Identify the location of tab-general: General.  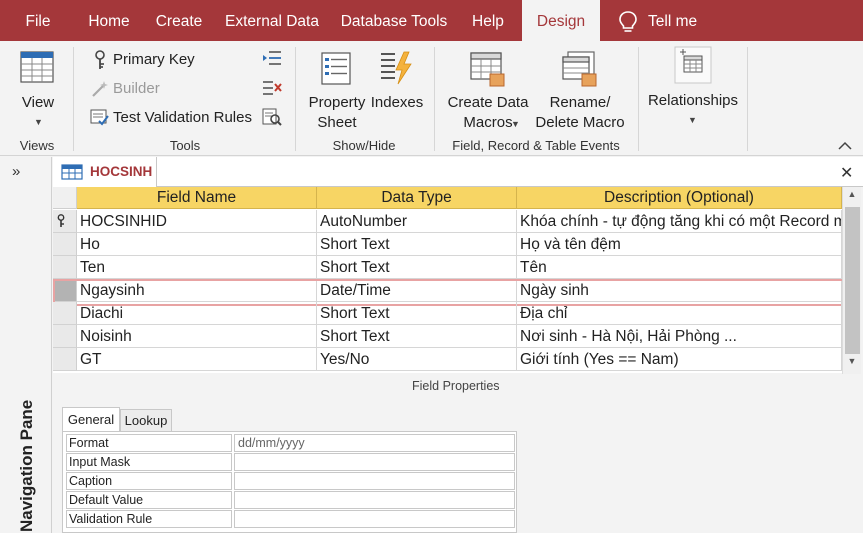
(91, 419).